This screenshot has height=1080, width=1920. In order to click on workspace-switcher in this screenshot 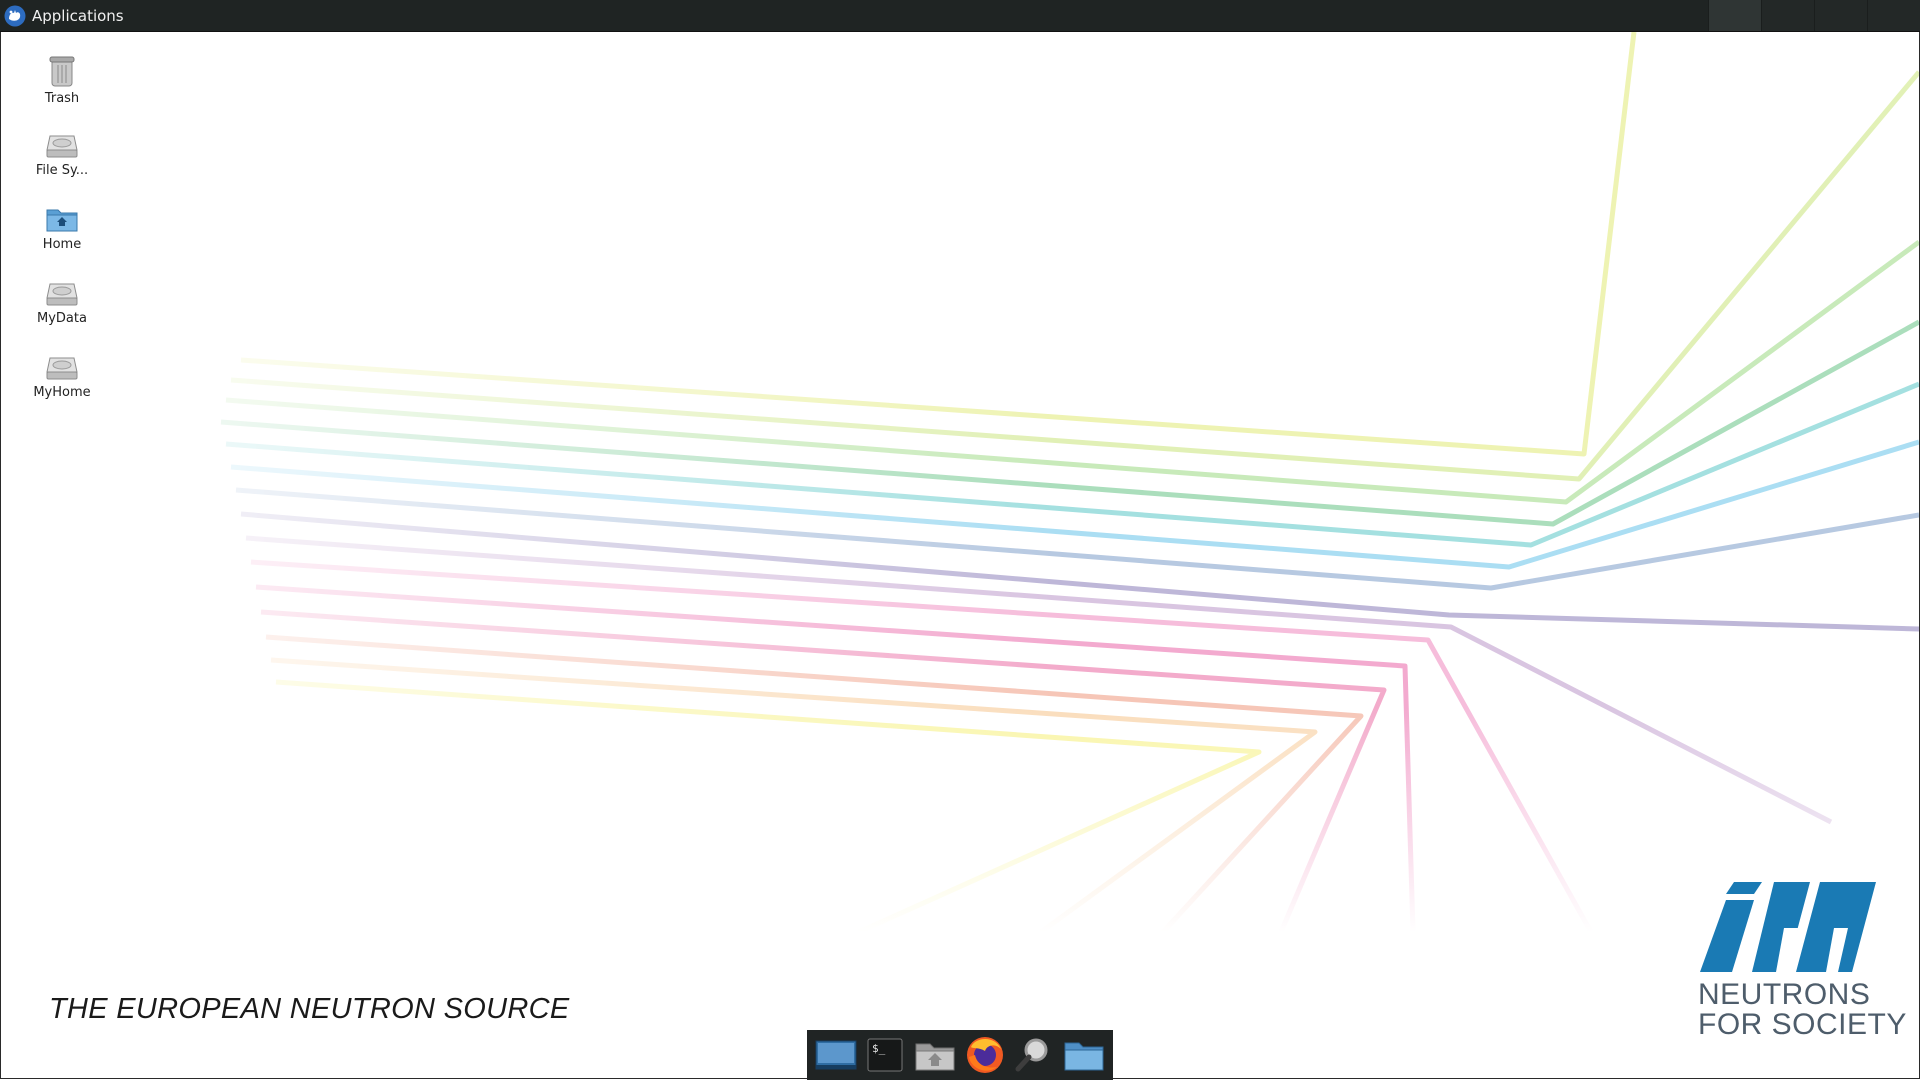, I will do `click(1814, 15)`.